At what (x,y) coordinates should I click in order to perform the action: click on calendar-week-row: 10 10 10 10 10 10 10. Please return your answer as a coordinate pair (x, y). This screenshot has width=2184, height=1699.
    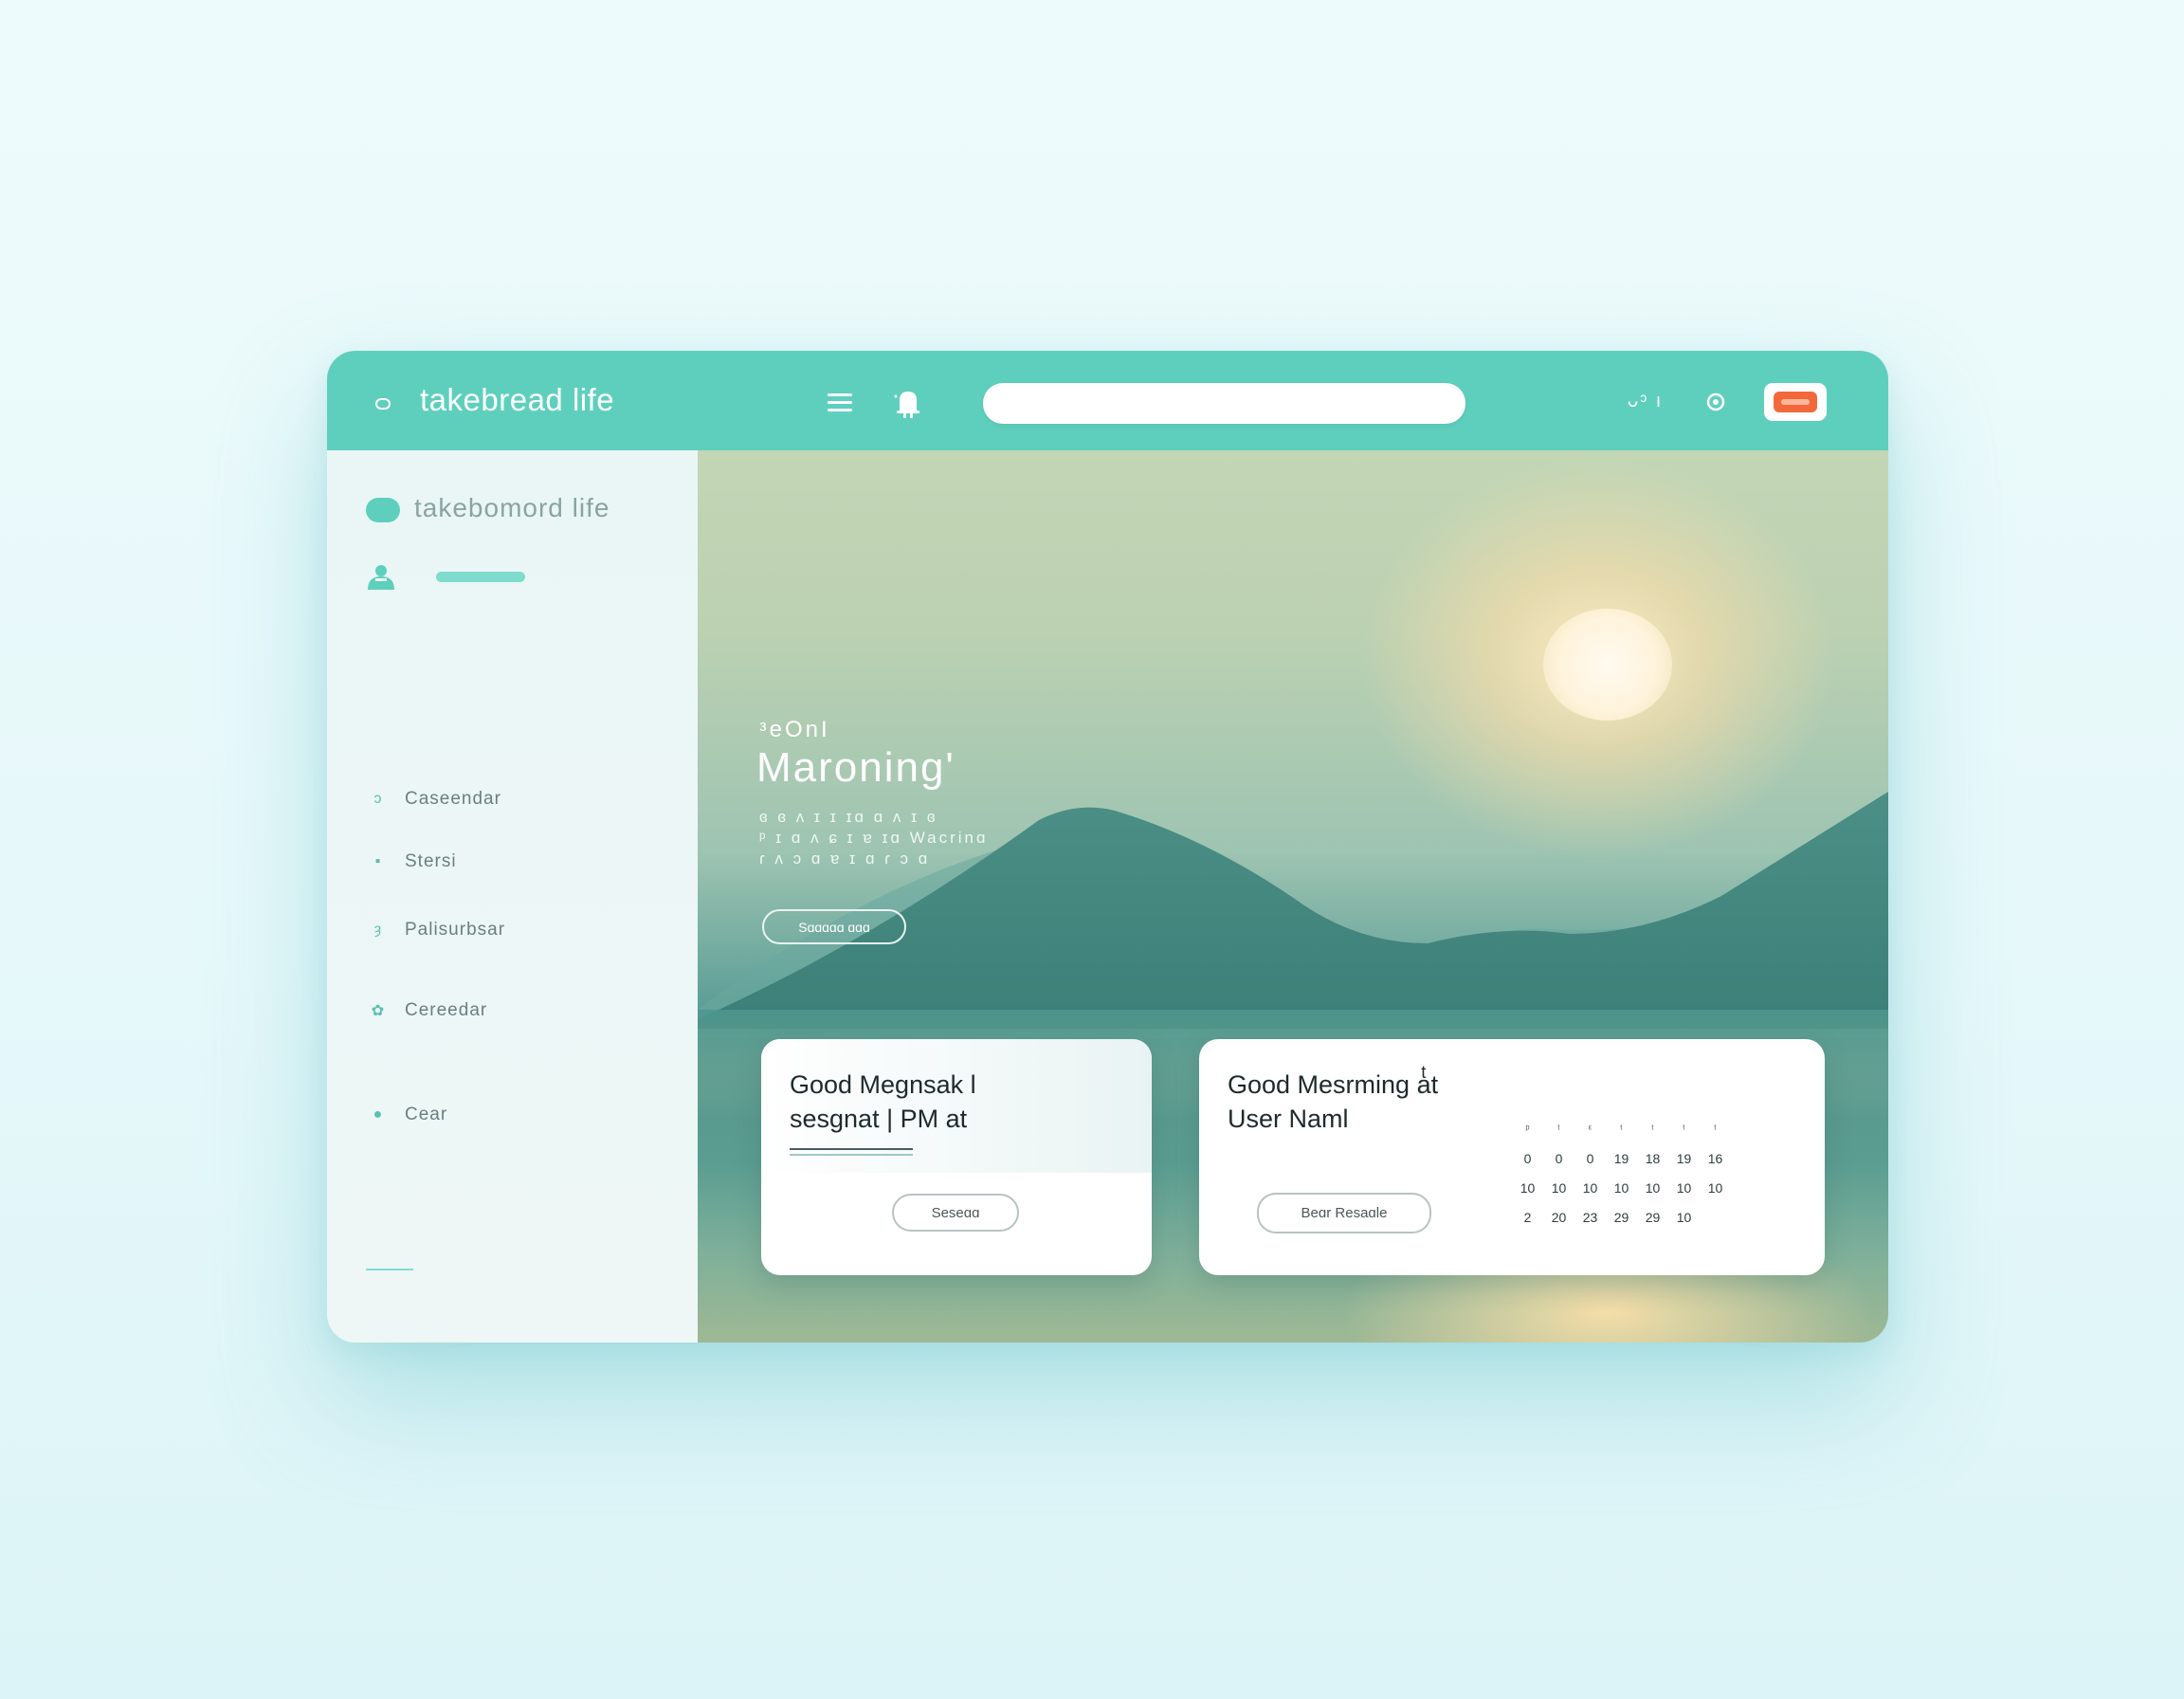
    Looking at the image, I should click on (1644, 1188).